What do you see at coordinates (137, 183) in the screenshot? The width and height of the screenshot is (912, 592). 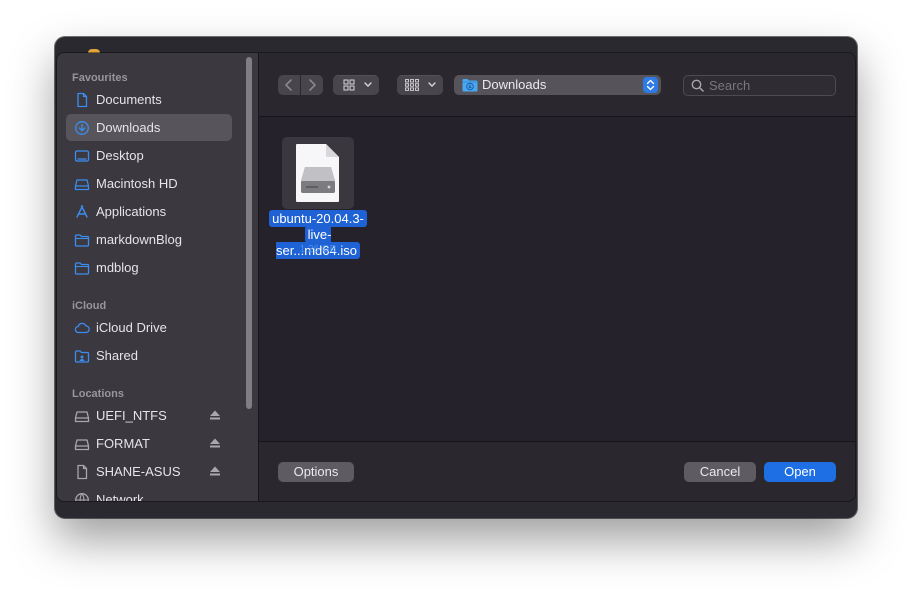 I see `sidebar-item-label: Macintosh HD` at bounding box center [137, 183].